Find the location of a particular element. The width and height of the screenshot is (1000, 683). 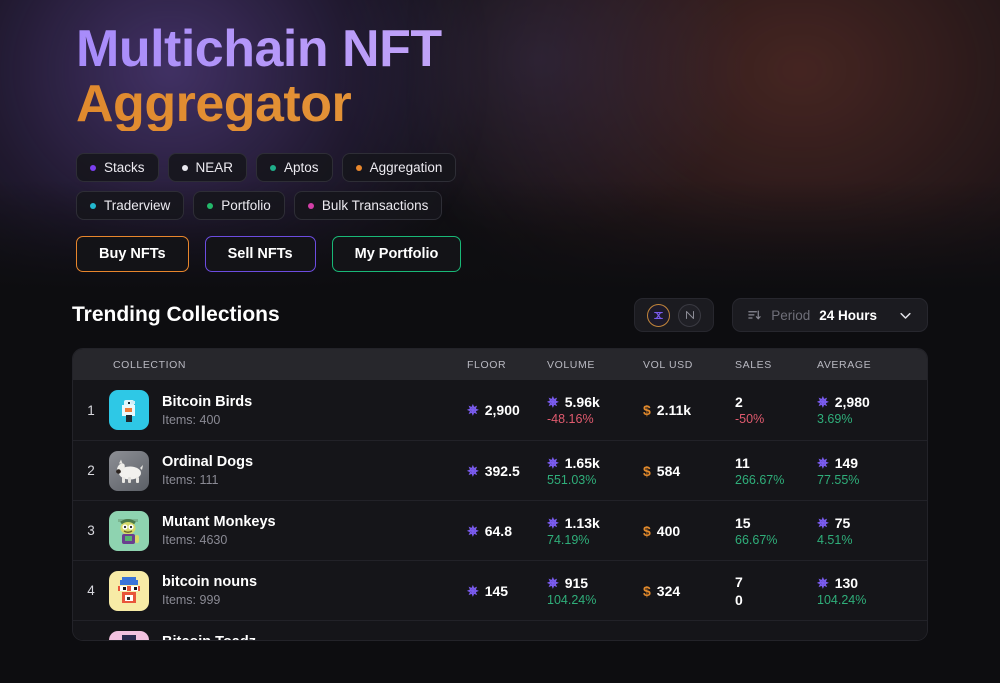

volume-change: 74.19% is located at coordinates (568, 539).